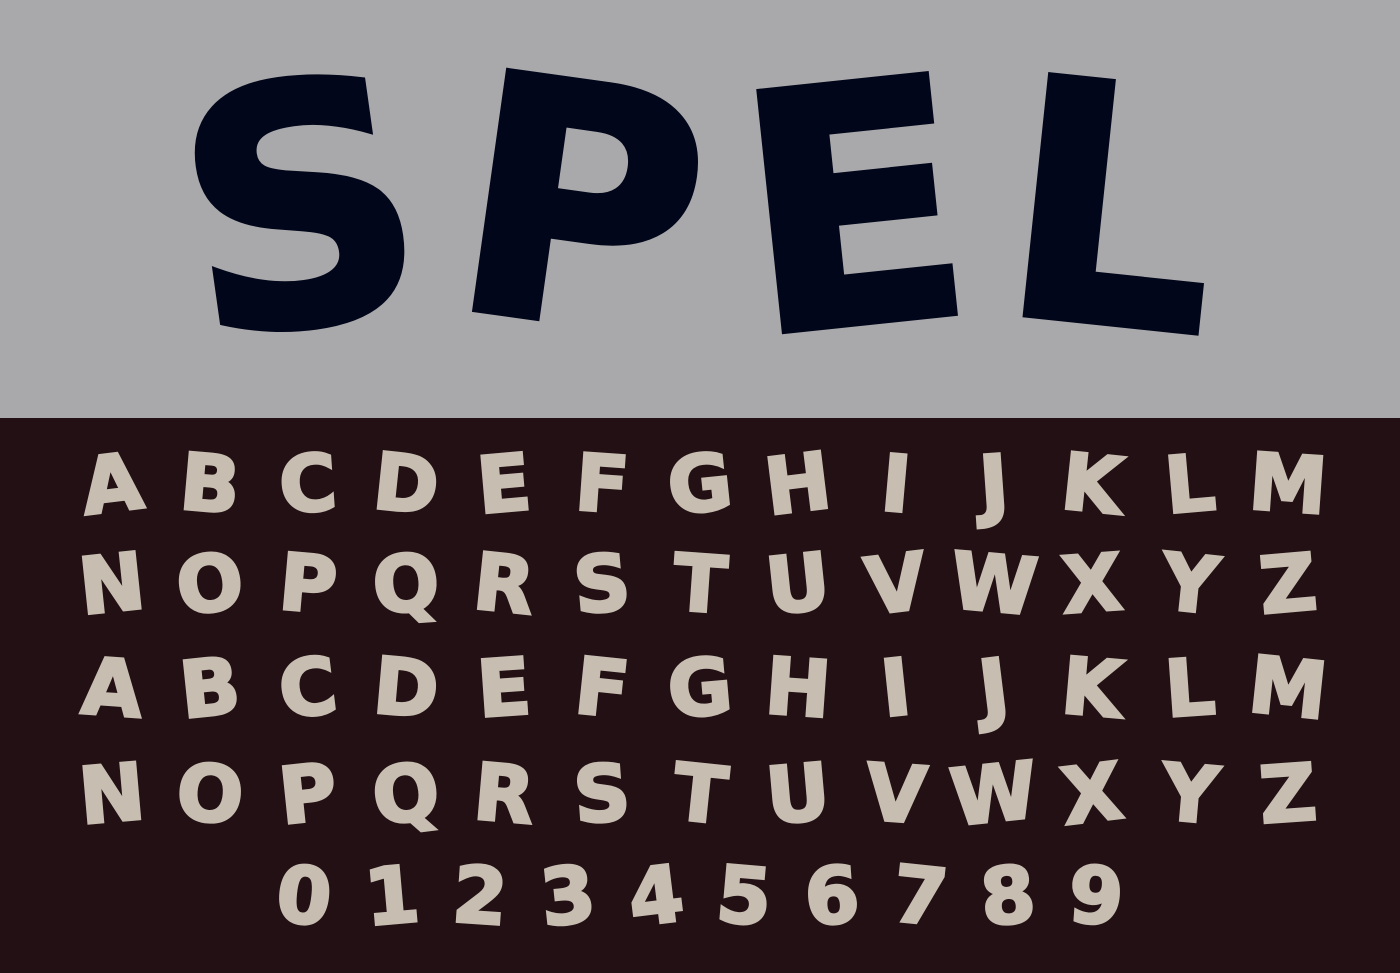  What do you see at coordinates (656, 897) in the screenshot?
I see `glyph: 4` at bounding box center [656, 897].